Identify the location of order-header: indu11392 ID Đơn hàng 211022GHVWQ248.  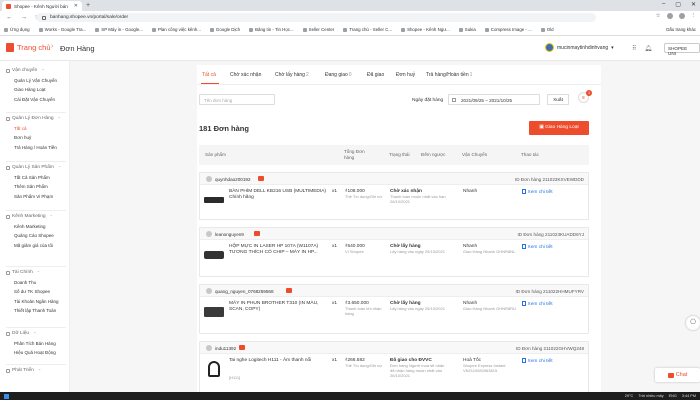
(394, 348).